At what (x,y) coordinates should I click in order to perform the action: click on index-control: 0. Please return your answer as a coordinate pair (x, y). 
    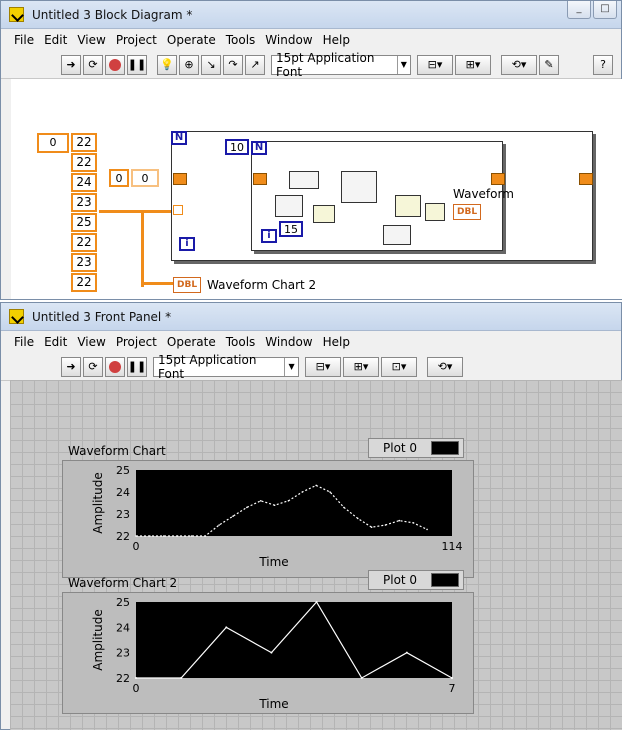
    Looking at the image, I should click on (53, 143).